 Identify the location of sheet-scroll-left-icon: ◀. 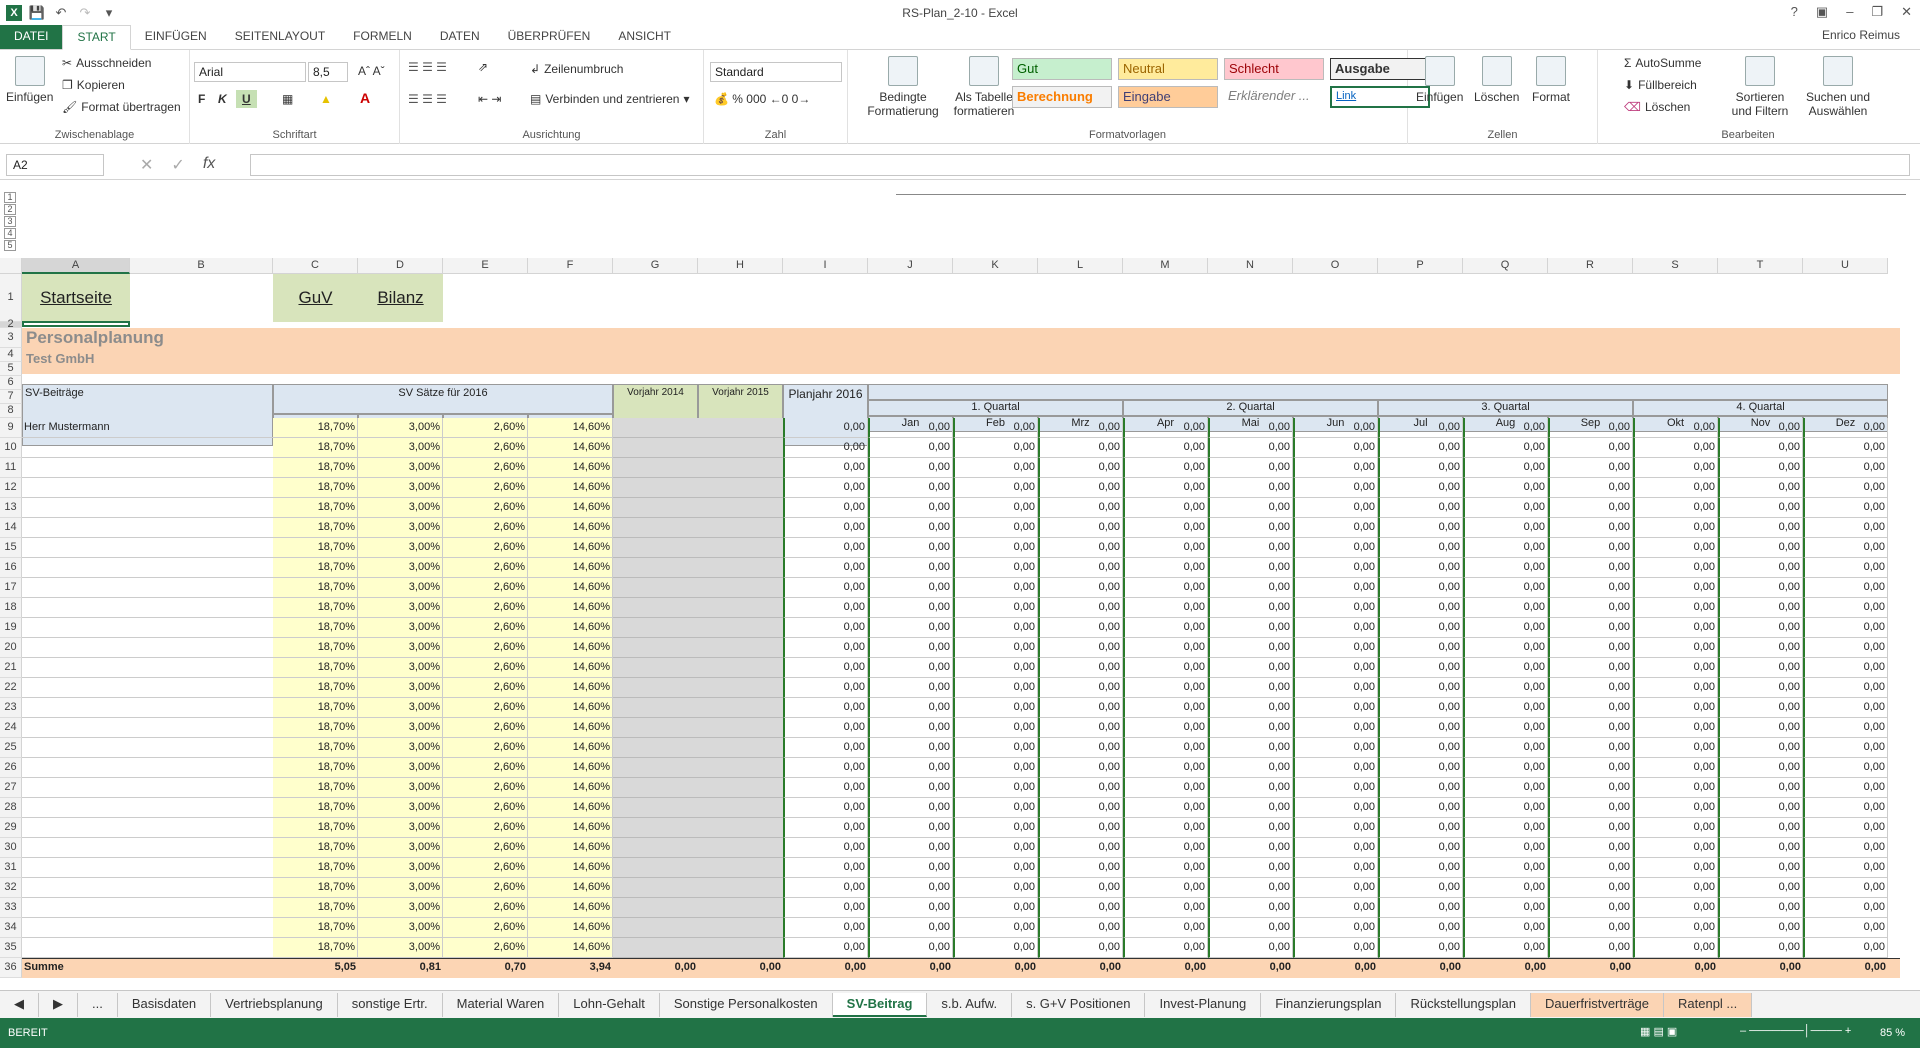
(19, 1004).